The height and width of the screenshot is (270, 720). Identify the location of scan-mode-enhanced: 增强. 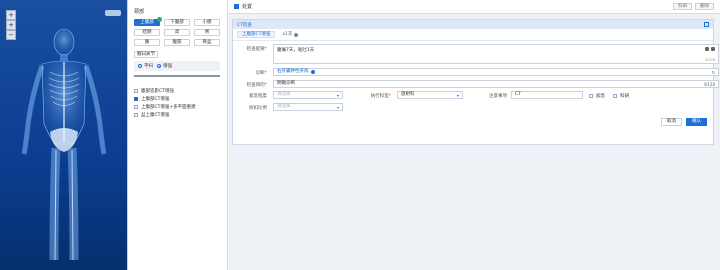
(164, 66).